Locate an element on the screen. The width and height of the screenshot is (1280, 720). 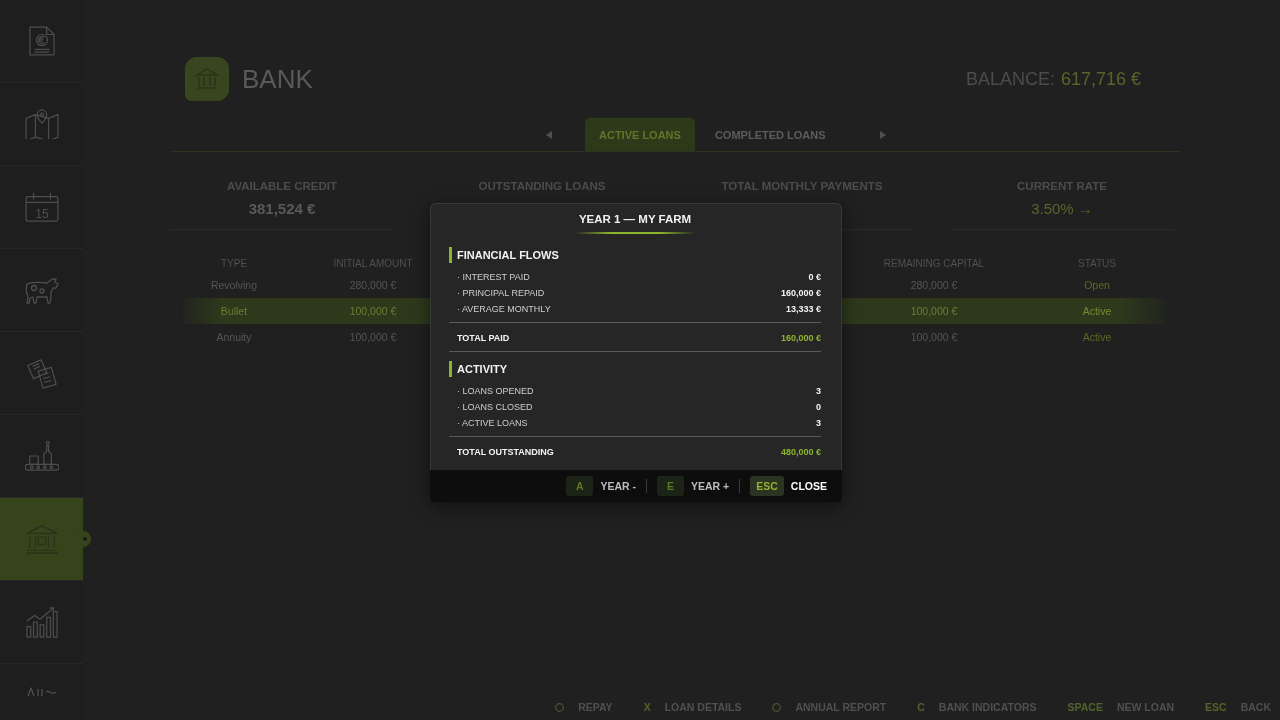
total-label: TOTAL OUTSTANDING is located at coordinates (505, 452).